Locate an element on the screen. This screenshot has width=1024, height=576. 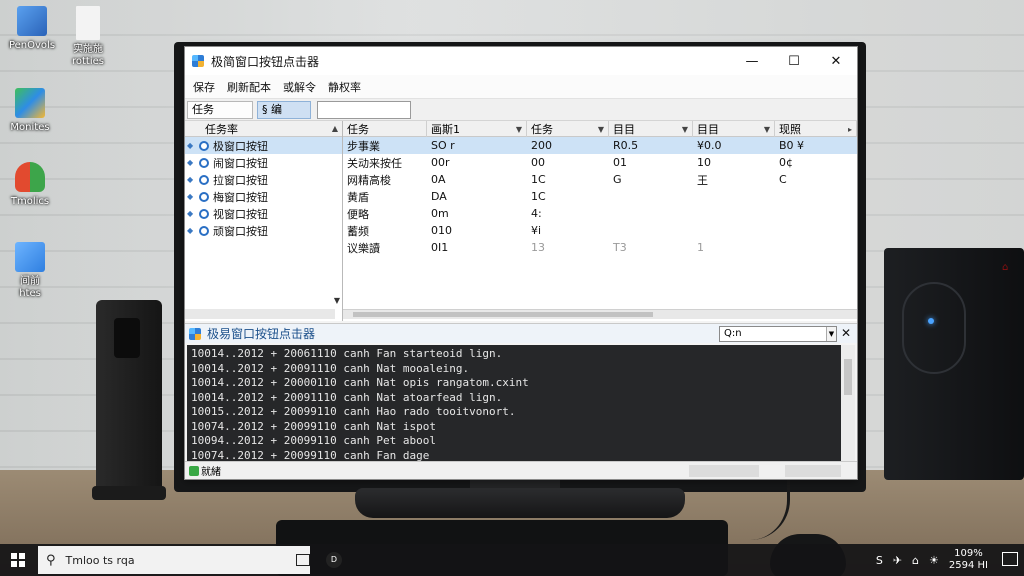
column-header: 任务 ▼ is located at coordinates (568, 129).